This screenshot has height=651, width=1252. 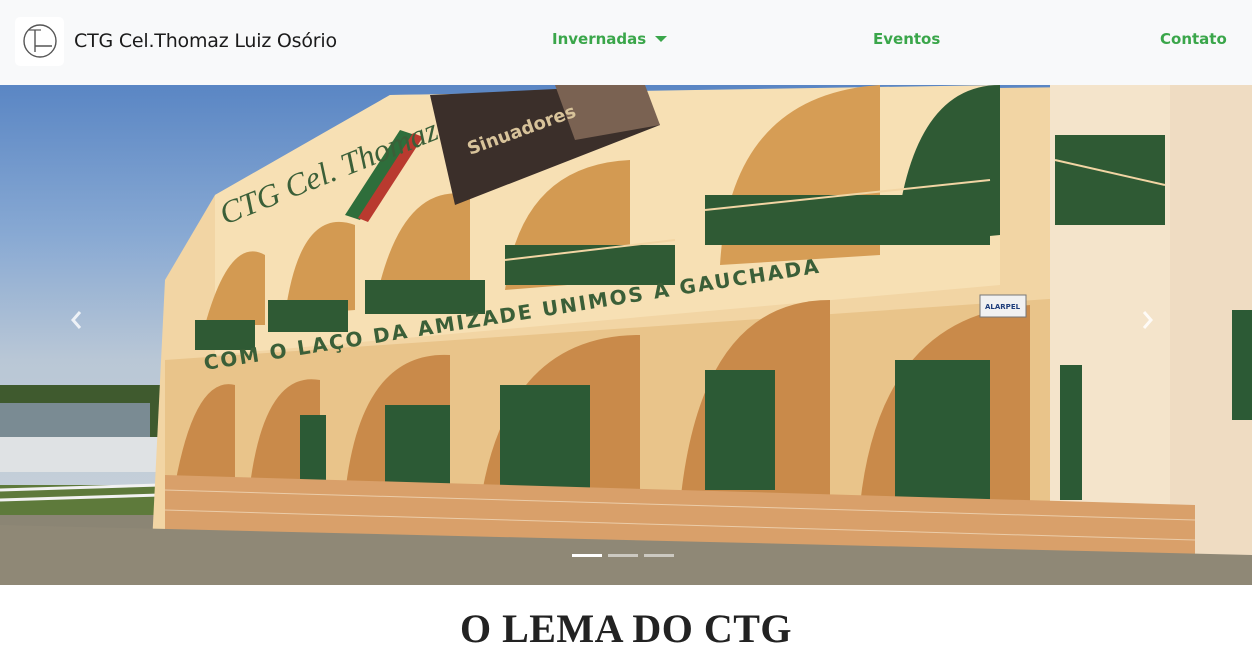 I want to click on brand-name: CTG Cel.Thomaz Luiz Osório, so click(x=205, y=41).